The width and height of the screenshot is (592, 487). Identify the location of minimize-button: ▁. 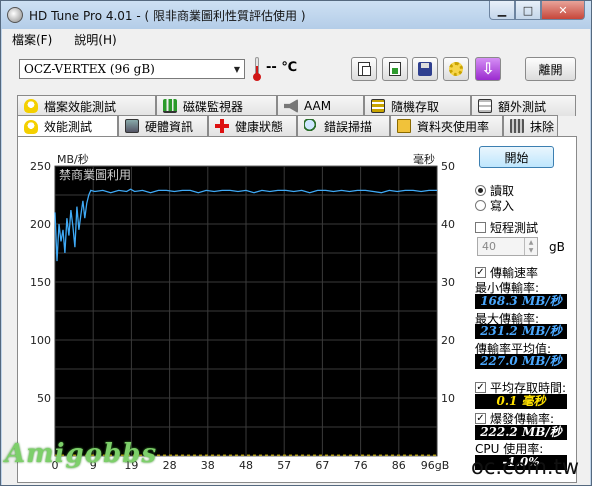
(502, 10).